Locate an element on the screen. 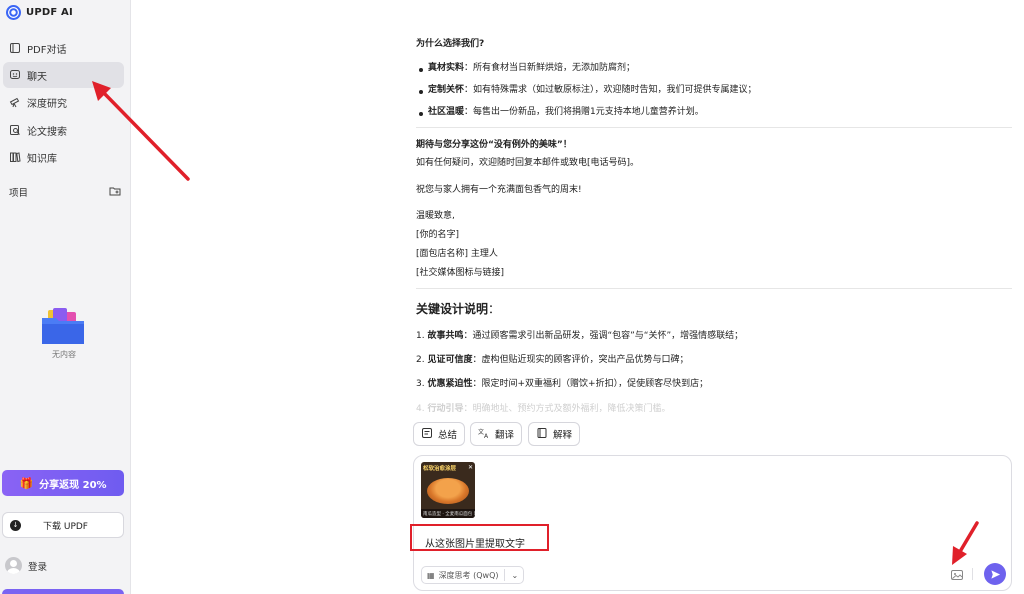 The width and height of the screenshot is (1024, 594). upload-image-icon is located at coordinates (957, 574).